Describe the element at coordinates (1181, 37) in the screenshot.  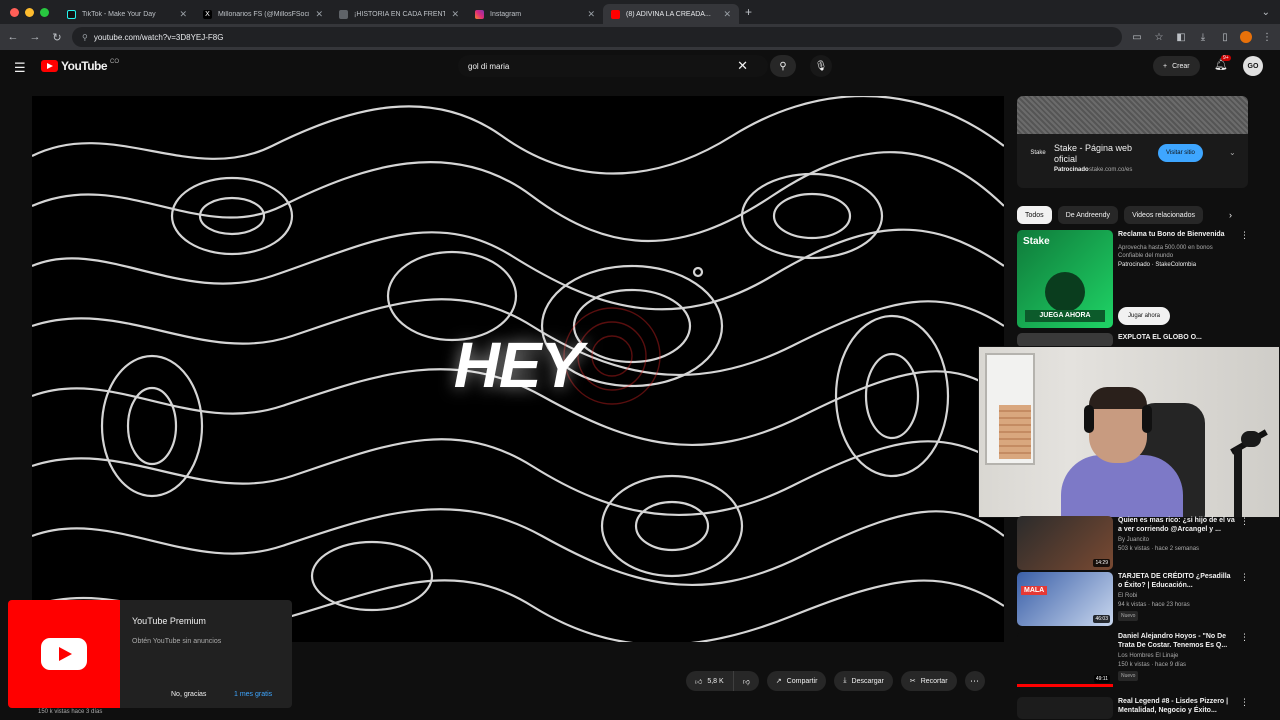
I see `extensions-icon: ◧` at that location.